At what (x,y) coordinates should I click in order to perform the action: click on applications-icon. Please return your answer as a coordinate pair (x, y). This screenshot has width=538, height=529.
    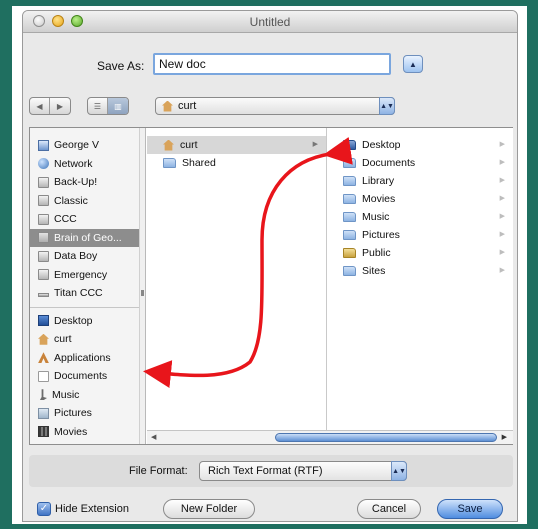
    Looking at the image, I should click on (43, 358).